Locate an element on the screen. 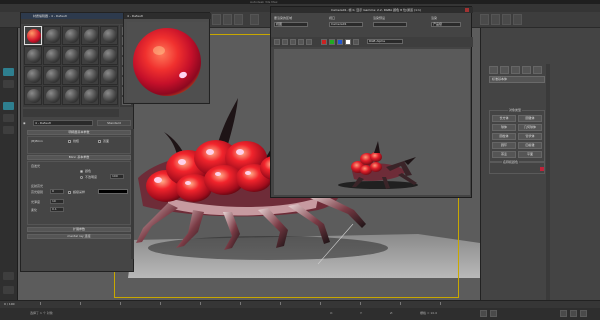 This screenshot has width=600, height=320. green-channel-icon is located at coordinates (332, 42).